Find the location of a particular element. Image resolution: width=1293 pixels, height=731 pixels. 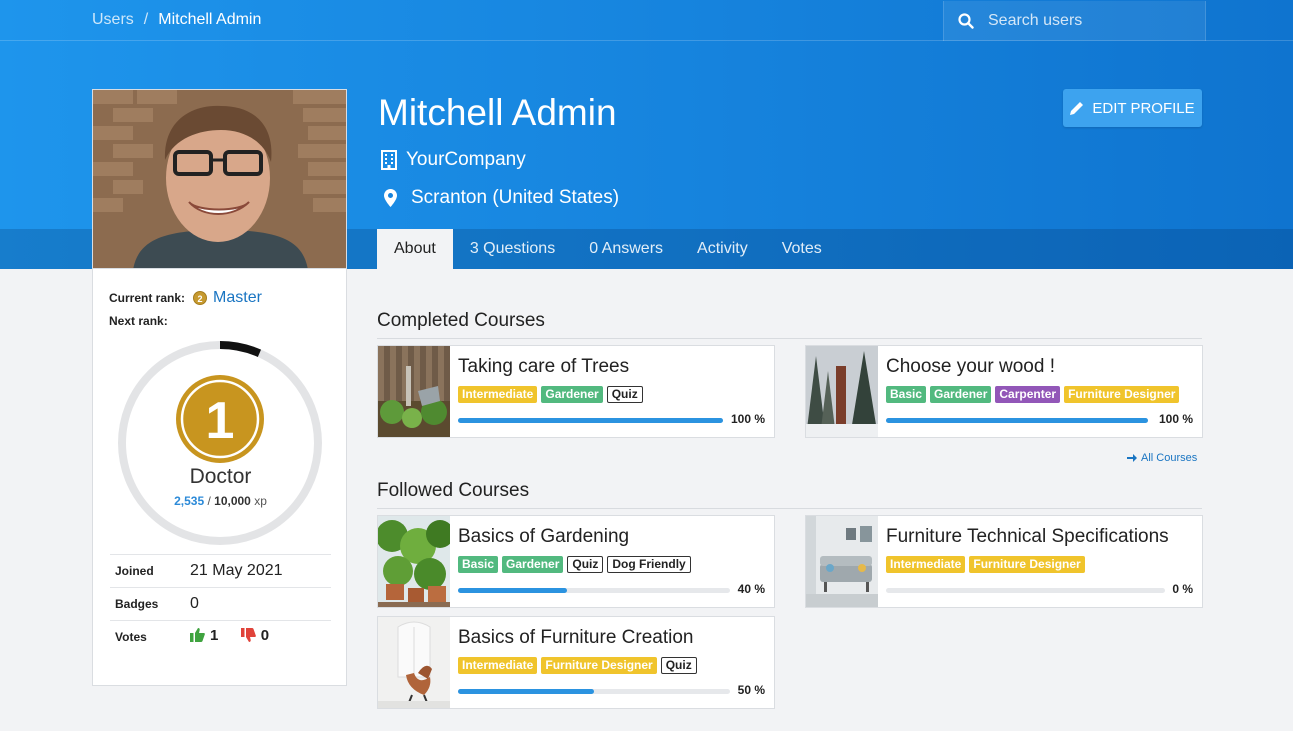

joined-value: 21 May 2021 is located at coordinates (236, 570).